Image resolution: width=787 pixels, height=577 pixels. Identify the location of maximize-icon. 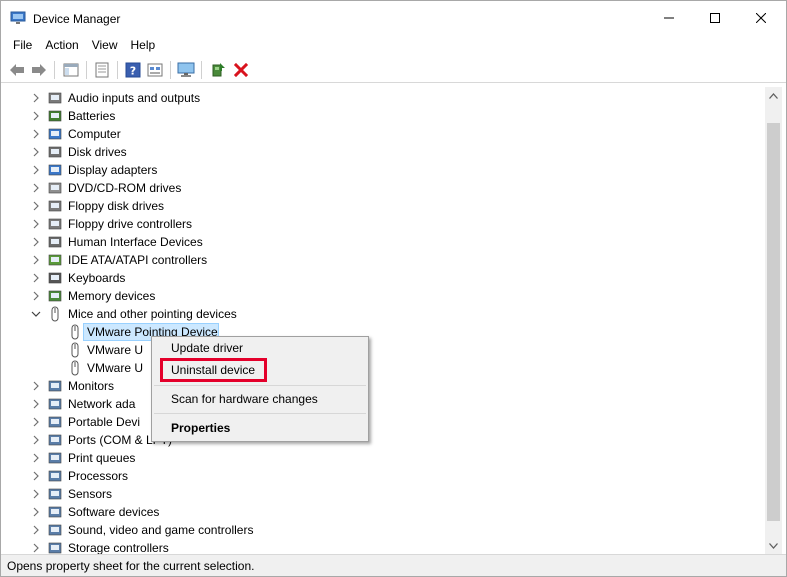
(715, 18).